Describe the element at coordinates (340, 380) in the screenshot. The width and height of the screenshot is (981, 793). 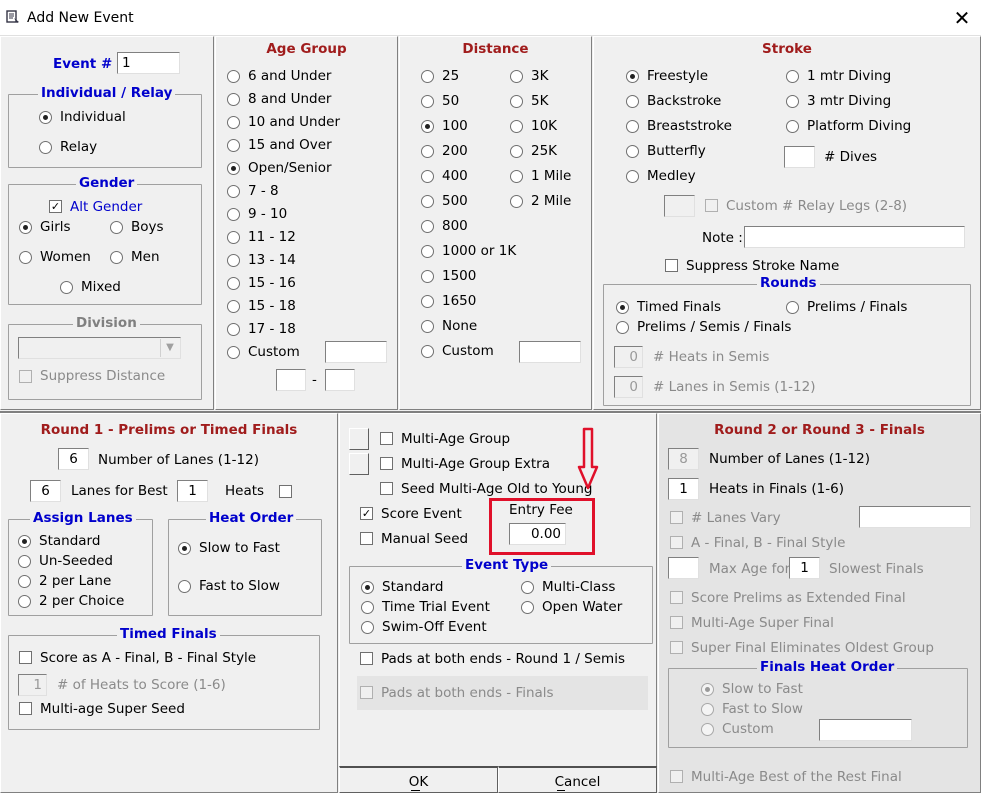
I see `age-max-input` at that location.